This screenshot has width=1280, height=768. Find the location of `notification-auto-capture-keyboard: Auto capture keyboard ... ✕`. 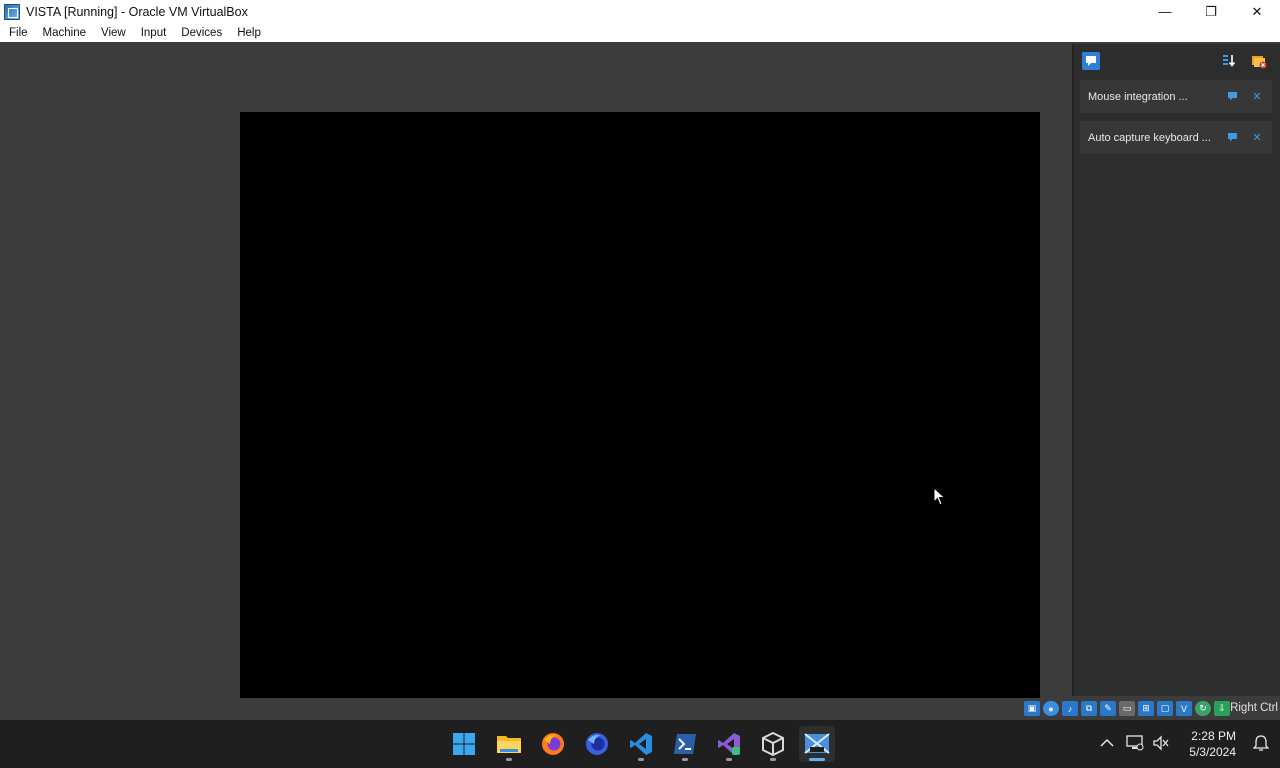

notification-auto-capture-keyboard: Auto capture keyboard ... ✕ is located at coordinates (1176, 137).